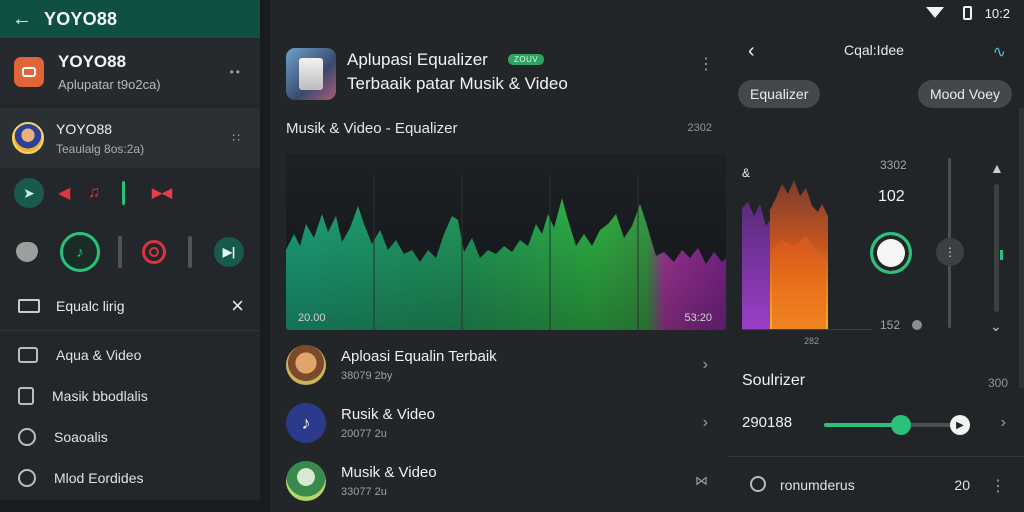 This screenshot has width=1024, height=512. Describe the element at coordinates (130, 506) in the screenshot. I see `drawer-bottom-bar` at that location.